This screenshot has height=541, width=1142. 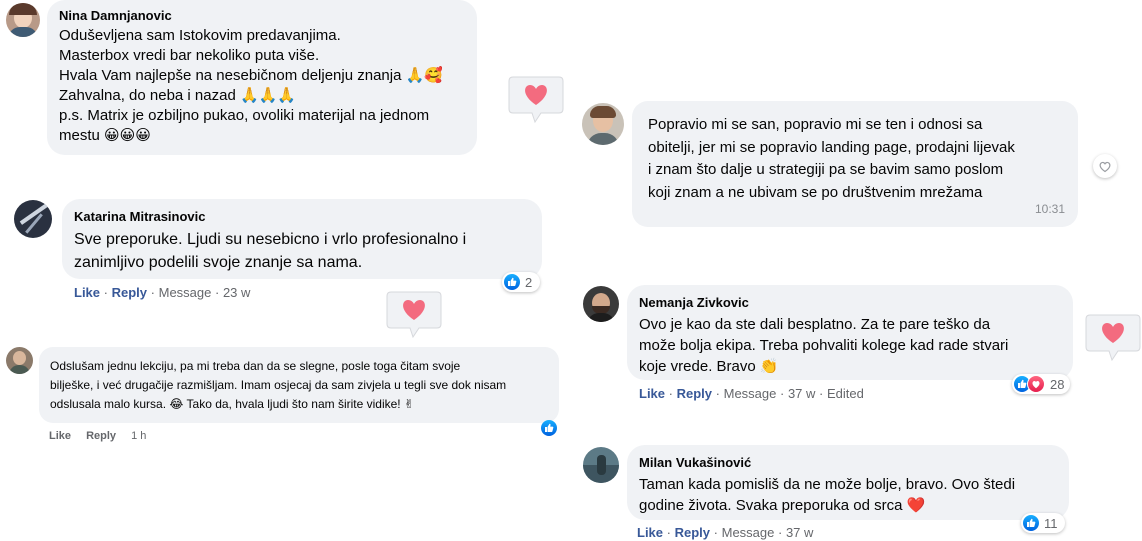 I want to click on reaction-count-badge: 2, so click(x=521, y=282).